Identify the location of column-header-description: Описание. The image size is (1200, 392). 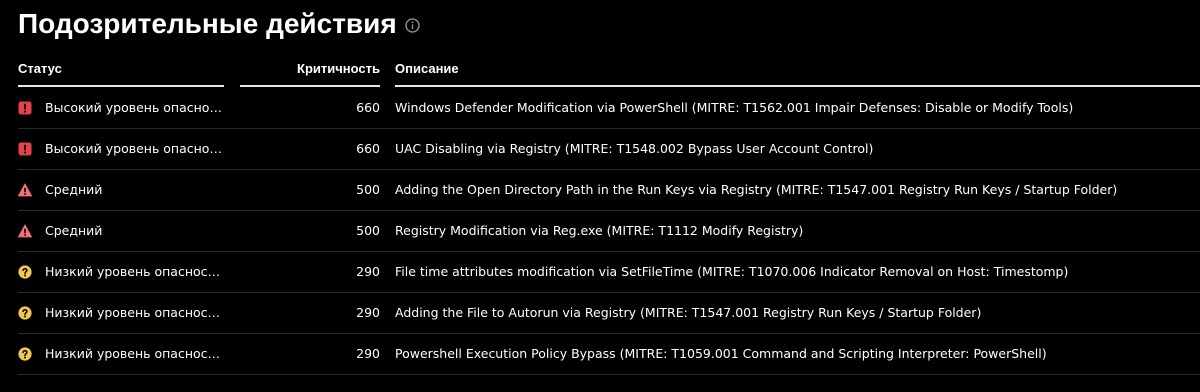
(797, 71).